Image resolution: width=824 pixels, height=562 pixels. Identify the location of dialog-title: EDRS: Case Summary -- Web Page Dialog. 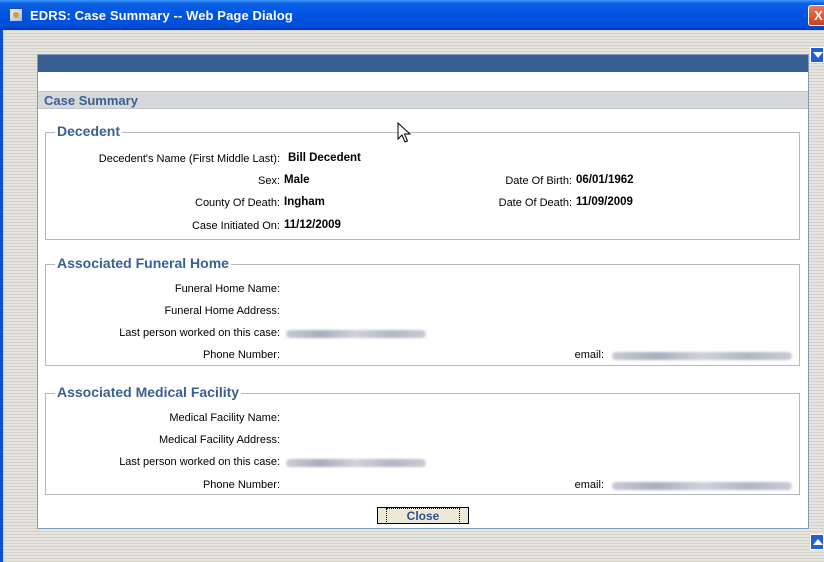
(161, 15).